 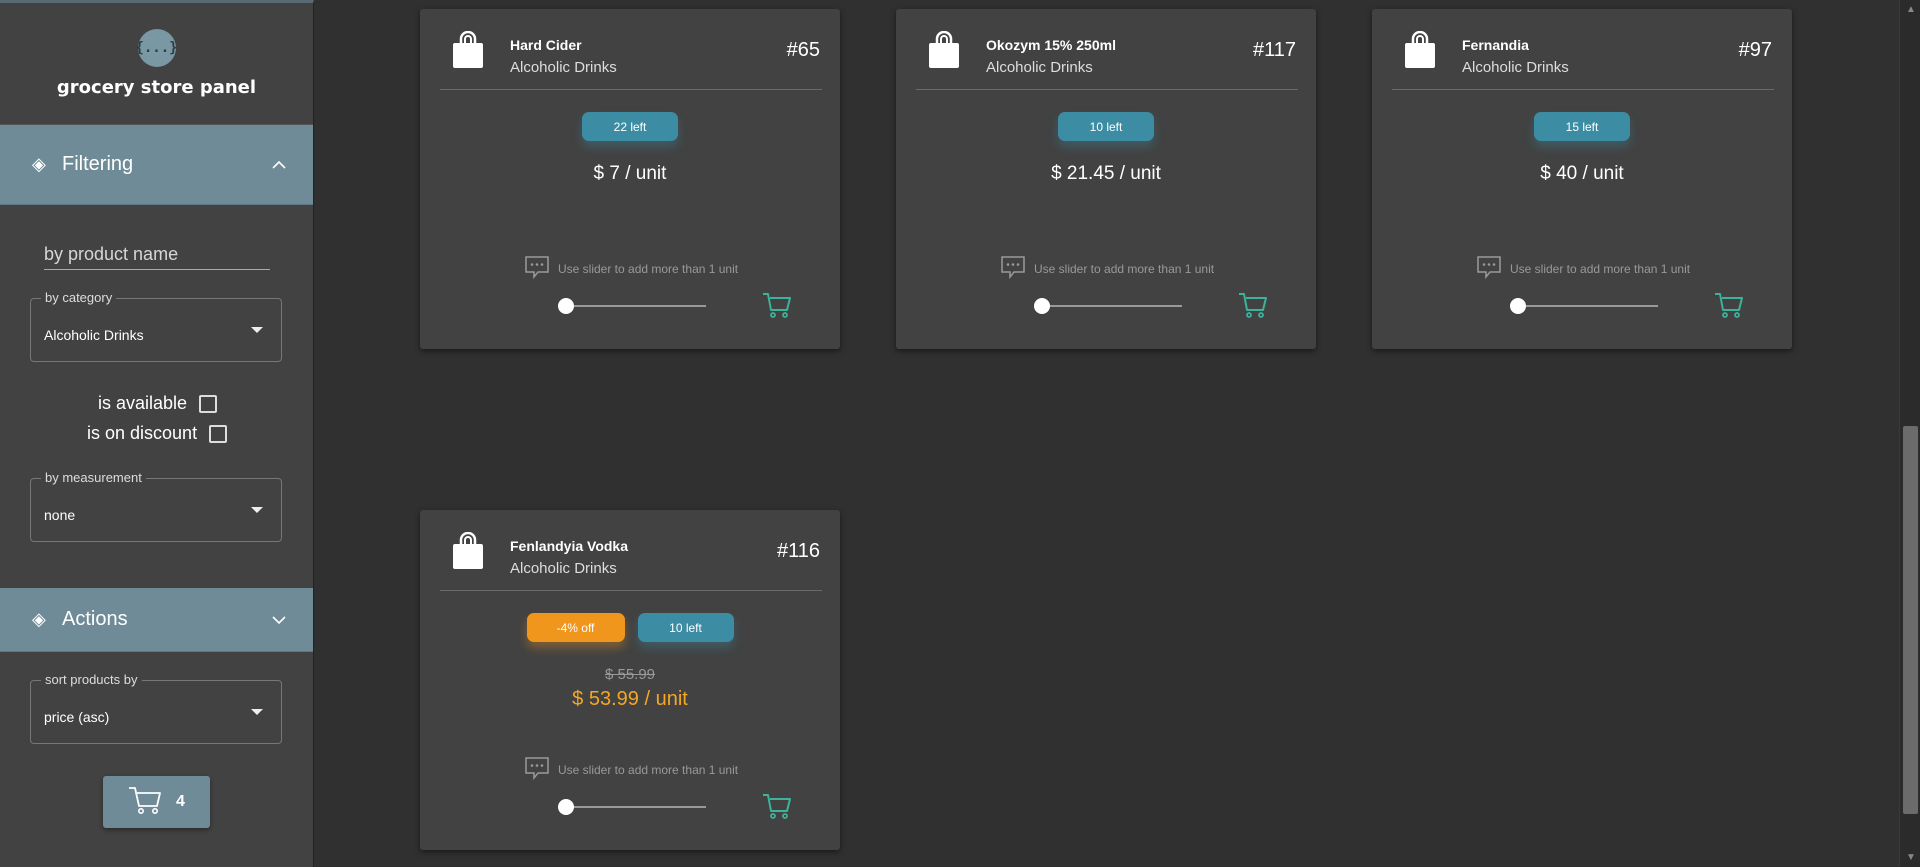 I want to click on logo-area: {...} grocery store panel, so click(x=156, y=64).